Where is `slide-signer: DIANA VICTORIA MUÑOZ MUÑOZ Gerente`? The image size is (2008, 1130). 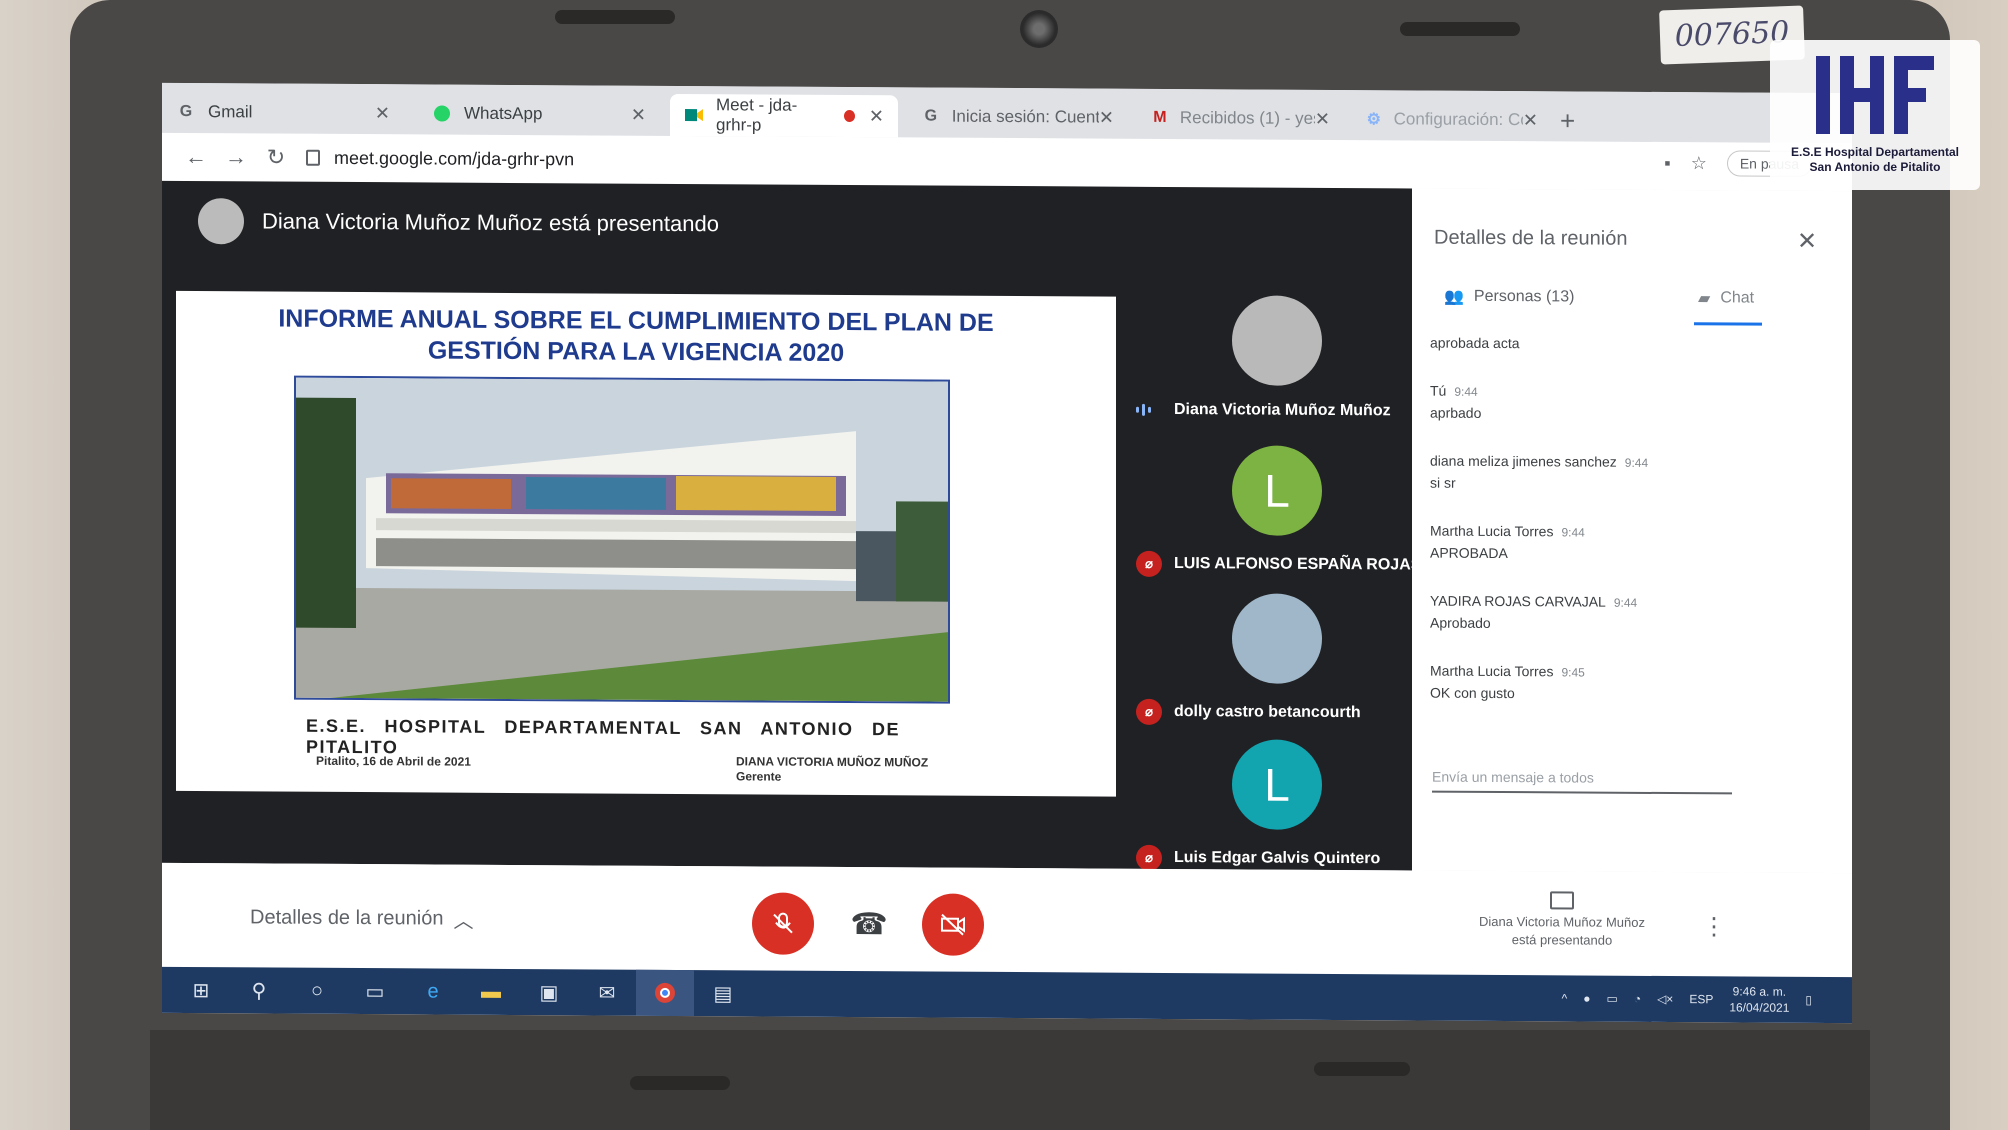 slide-signer: DIANA VICTORIA MUÑOZ MUÑOZ Gerente is located at coordinates (832, 769).